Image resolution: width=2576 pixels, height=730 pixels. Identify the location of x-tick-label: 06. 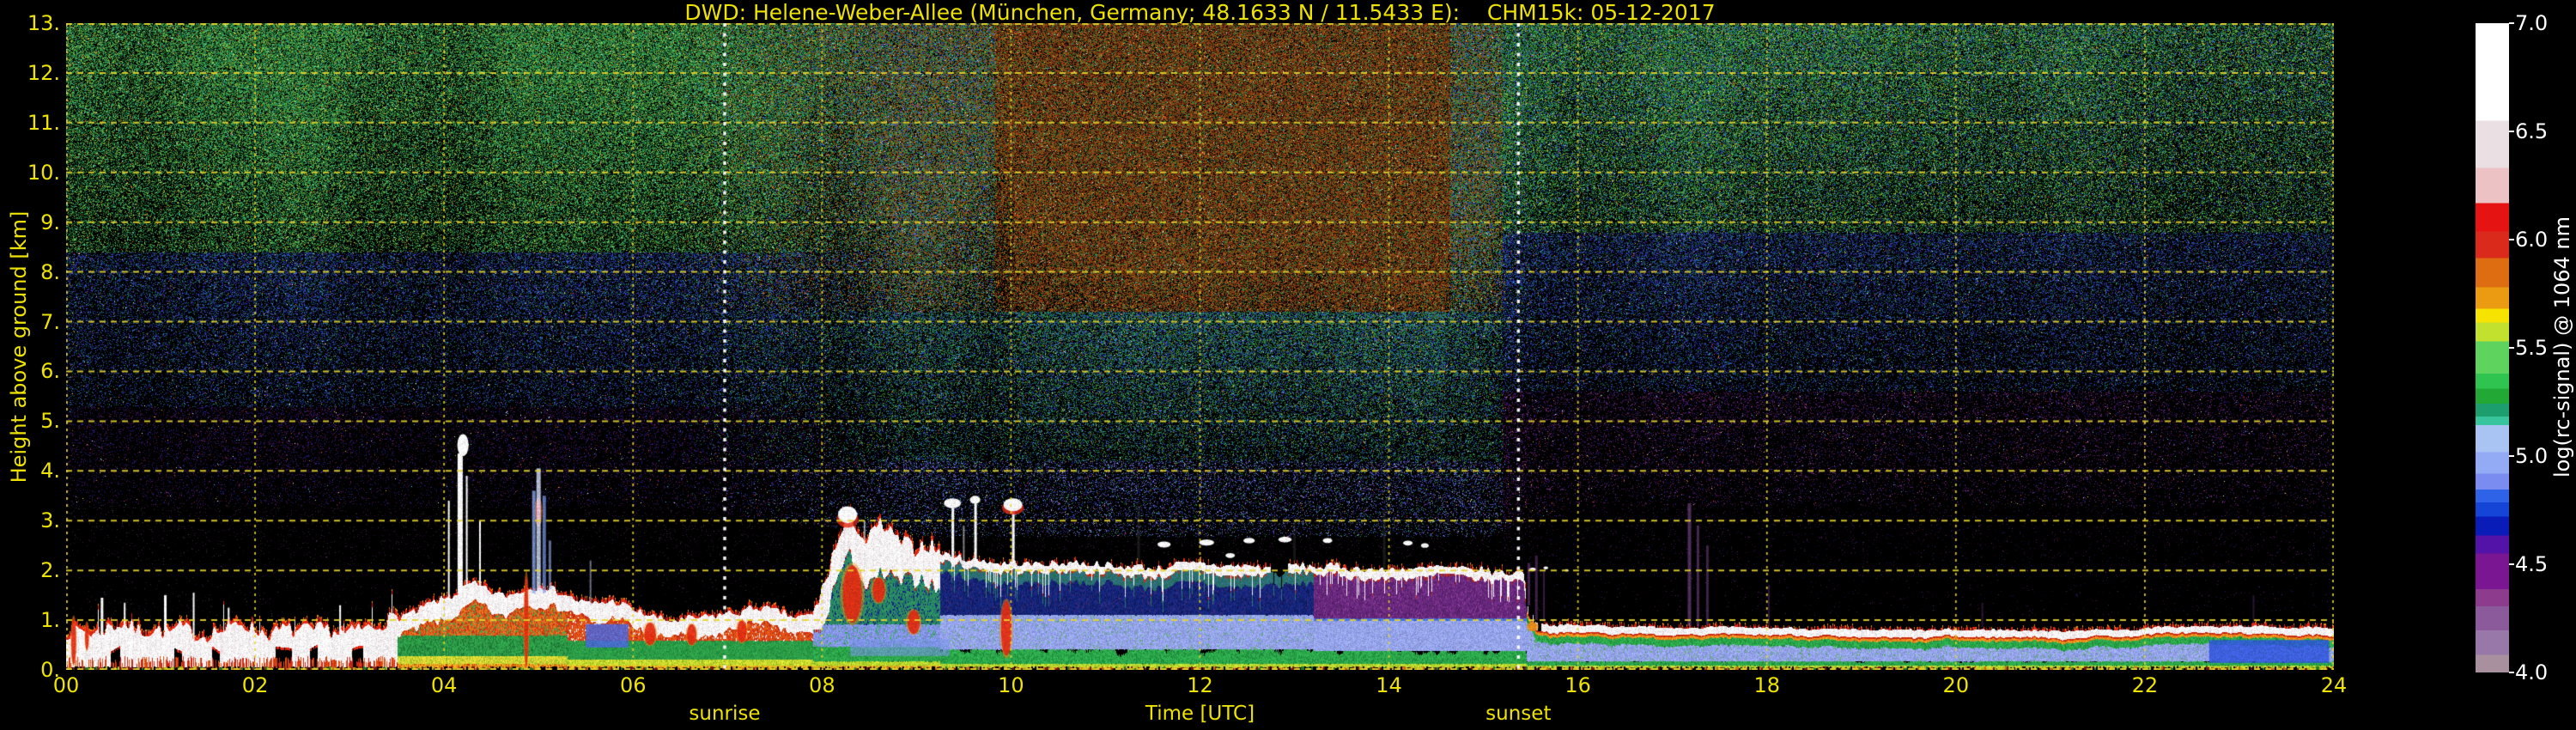
(633, 685).